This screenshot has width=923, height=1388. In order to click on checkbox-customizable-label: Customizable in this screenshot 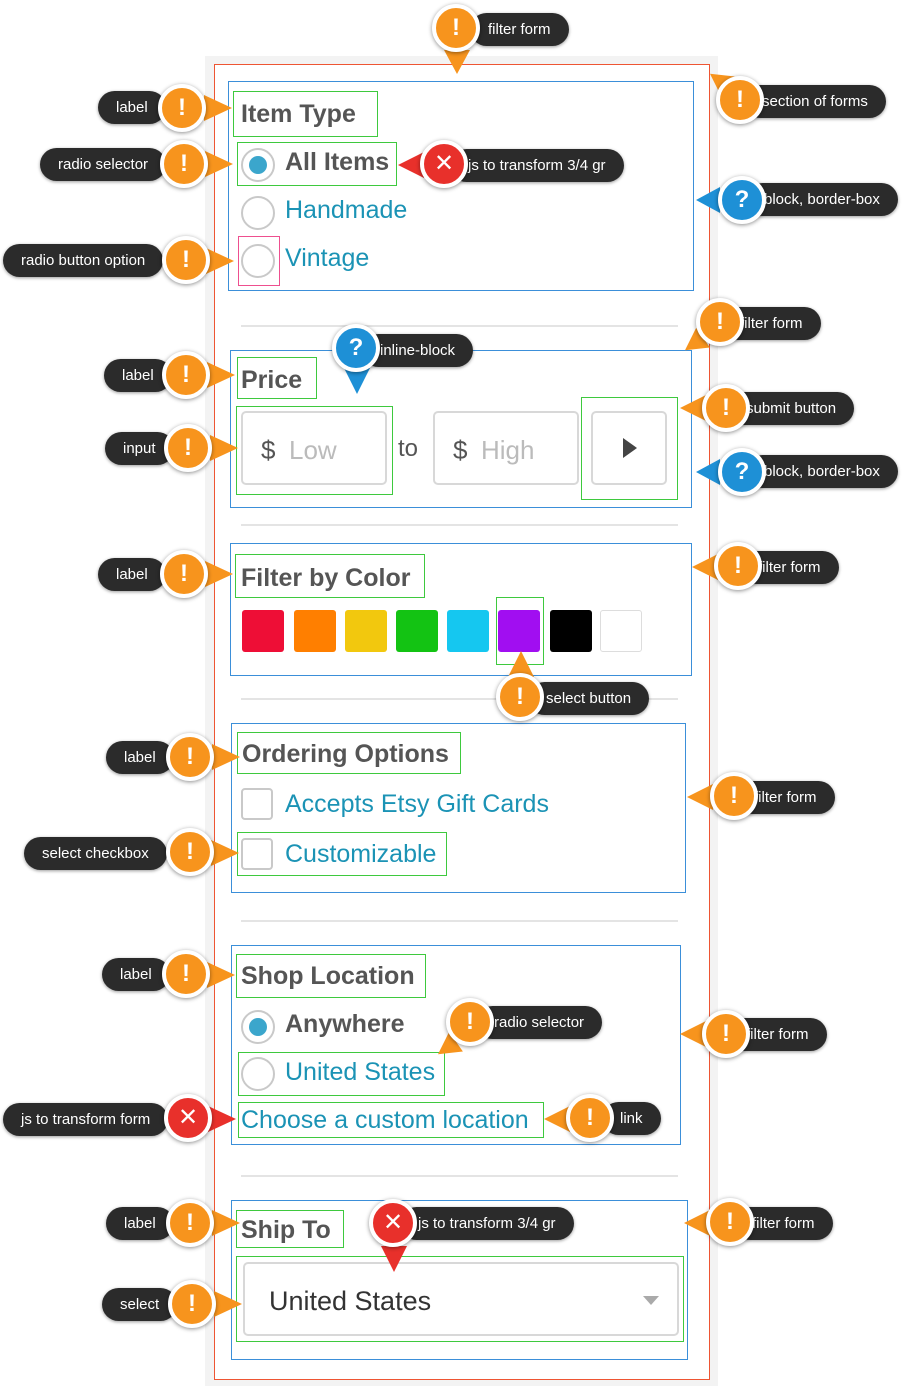, I will do `click(360, 854)`.